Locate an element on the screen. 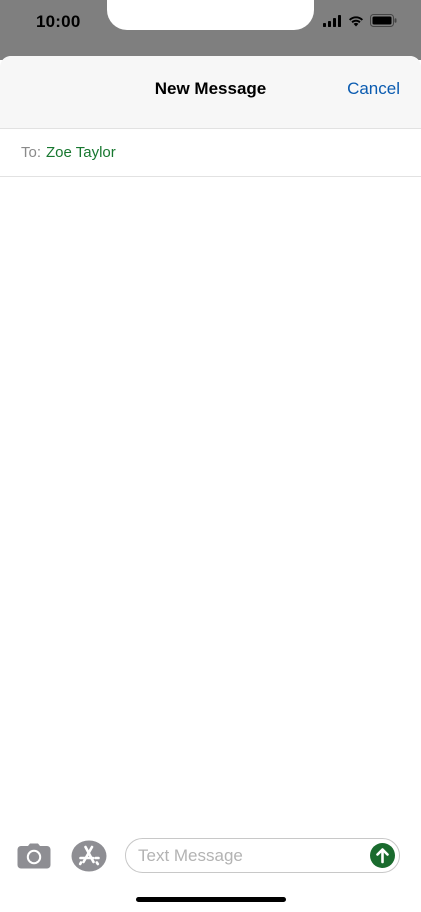 This screenshot has height=912, width=421. cancel-button: Cancel is located at coordinates (373, 89).